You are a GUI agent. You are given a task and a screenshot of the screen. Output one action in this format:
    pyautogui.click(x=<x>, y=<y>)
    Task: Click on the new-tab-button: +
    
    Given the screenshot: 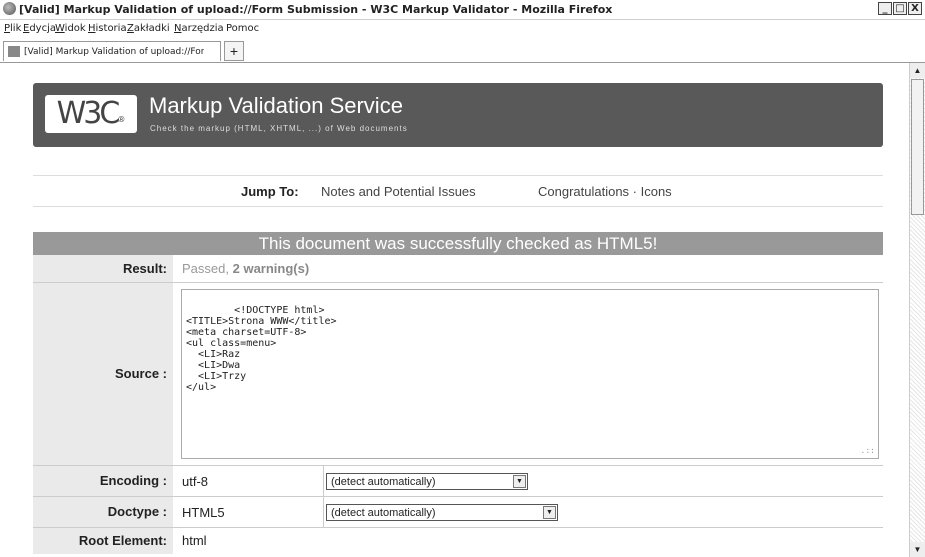 What is the action you would take?
    pyautogui.click(x=234, y=51)
    